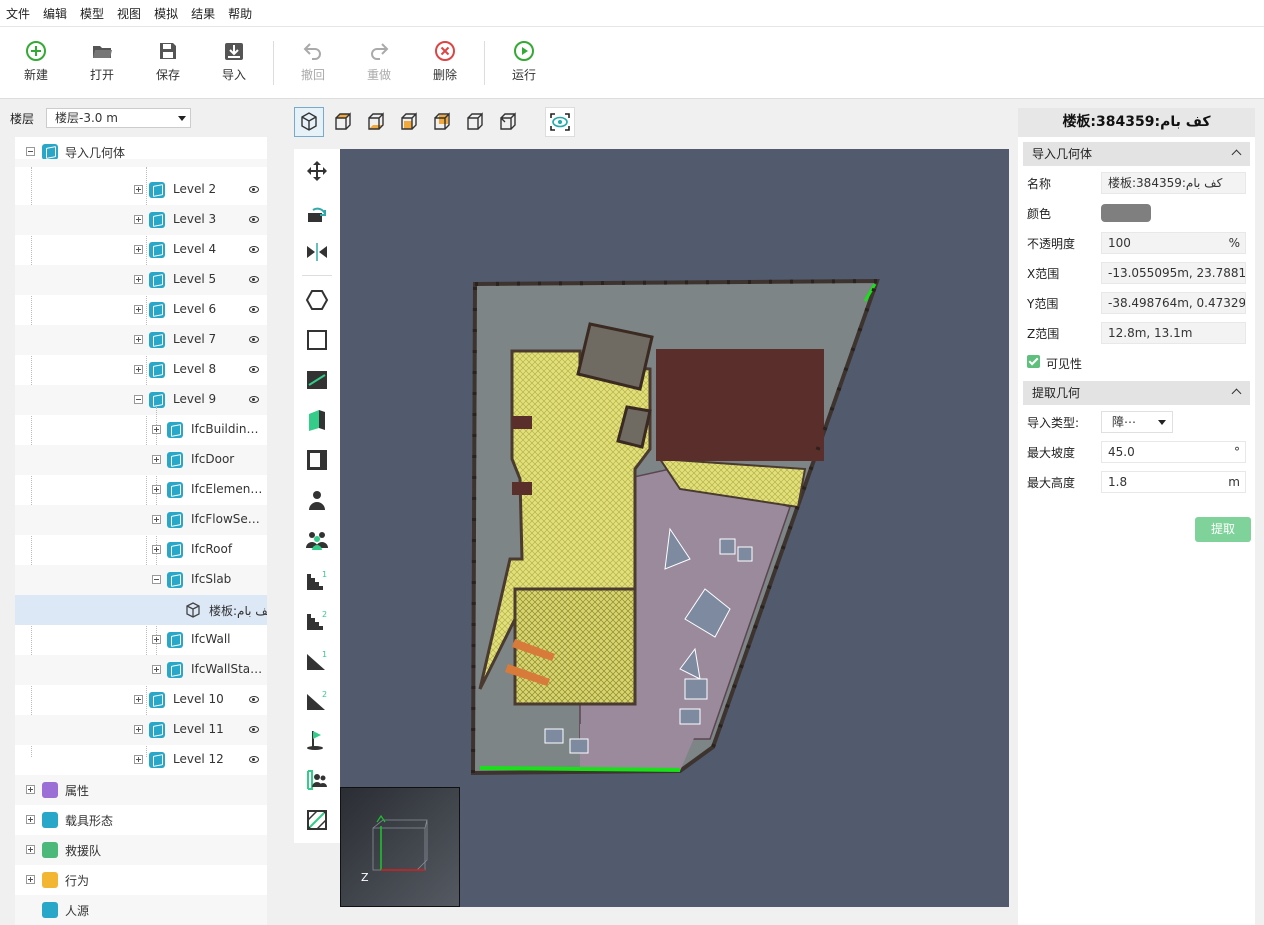  What do you see at coordinates (1033, 361) in the screenshot?
I see `visible-checkbox` at bounding box center [1033, 361].